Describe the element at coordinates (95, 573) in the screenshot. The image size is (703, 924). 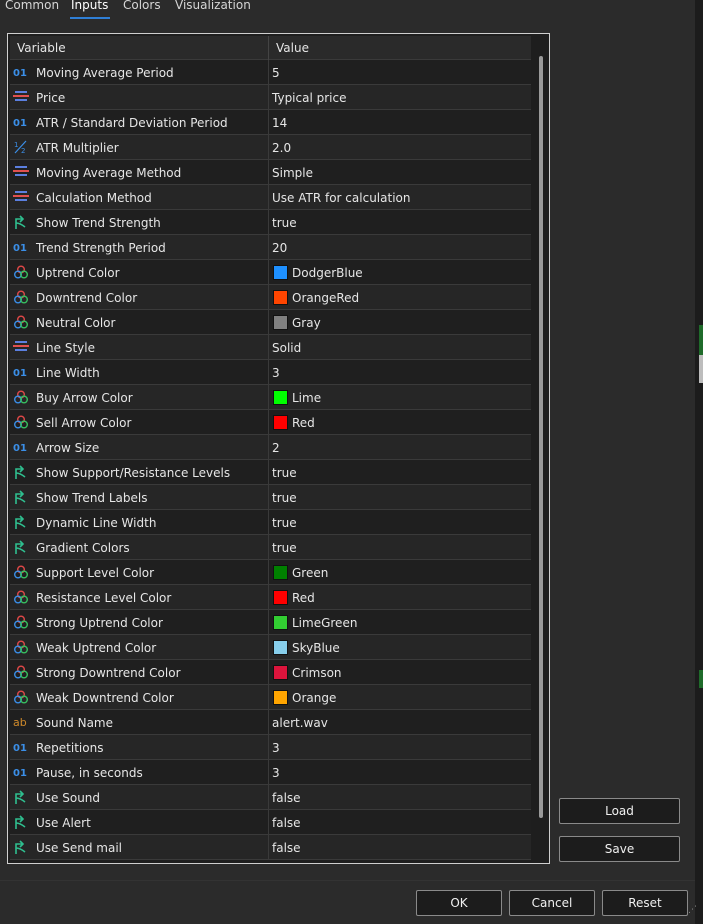
I see `variable-name: Support Level Color` at that location.